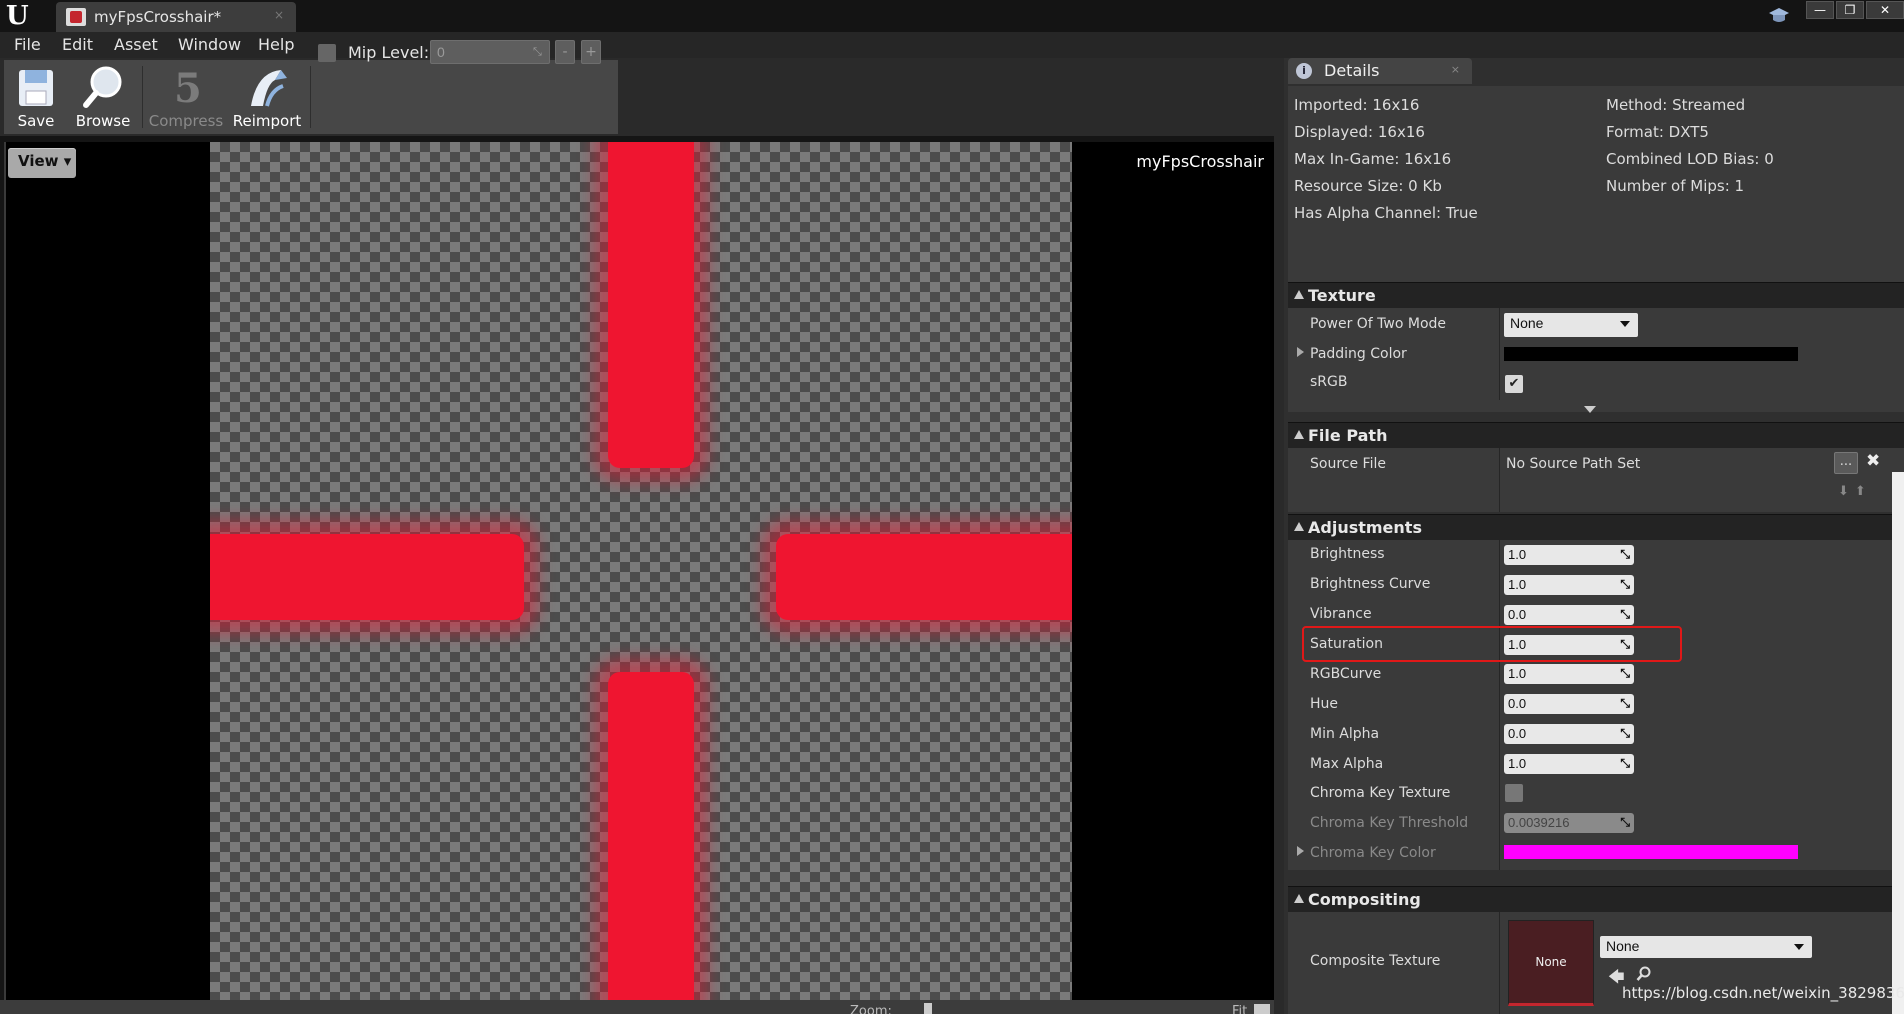 This screenshot has width=1904, height=1014. What do you see at coordinates (651, 836) in the screenshot?
I see `crosshair-bottom-bar` at bounding box center [651, 836].